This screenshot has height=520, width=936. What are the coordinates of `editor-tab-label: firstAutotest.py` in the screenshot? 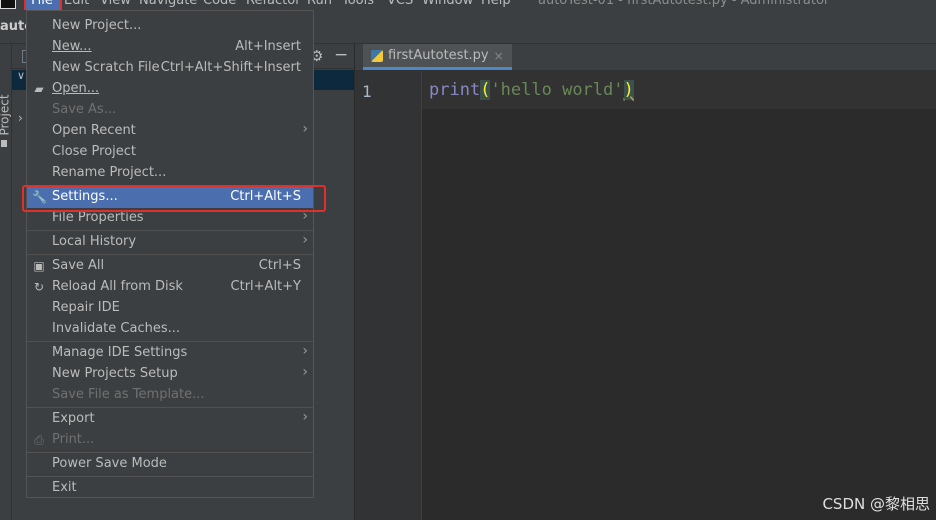 It's located at (438, 55).